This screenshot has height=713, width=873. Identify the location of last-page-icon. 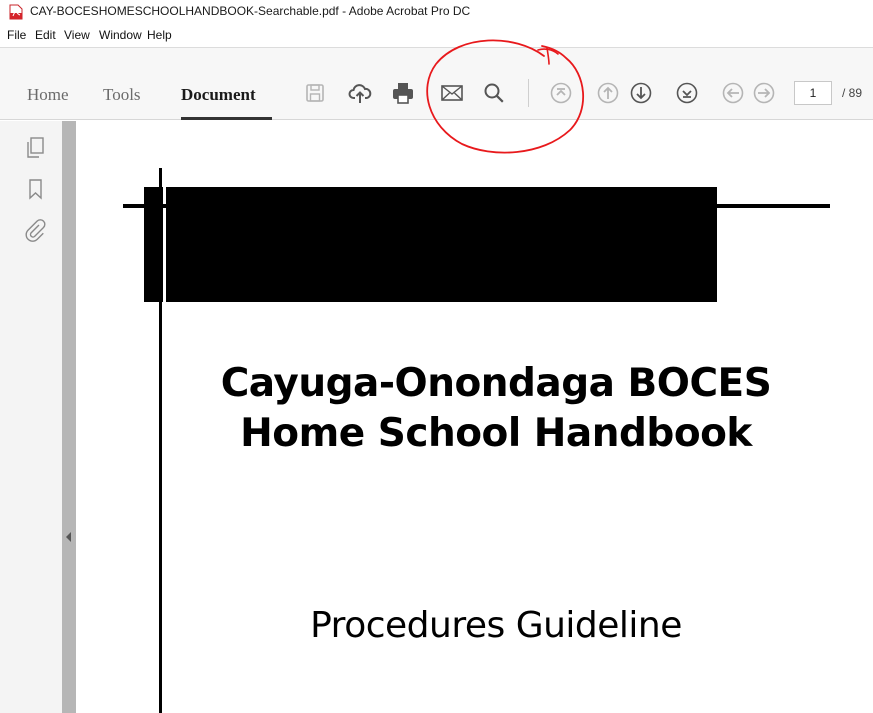
(687, 93).